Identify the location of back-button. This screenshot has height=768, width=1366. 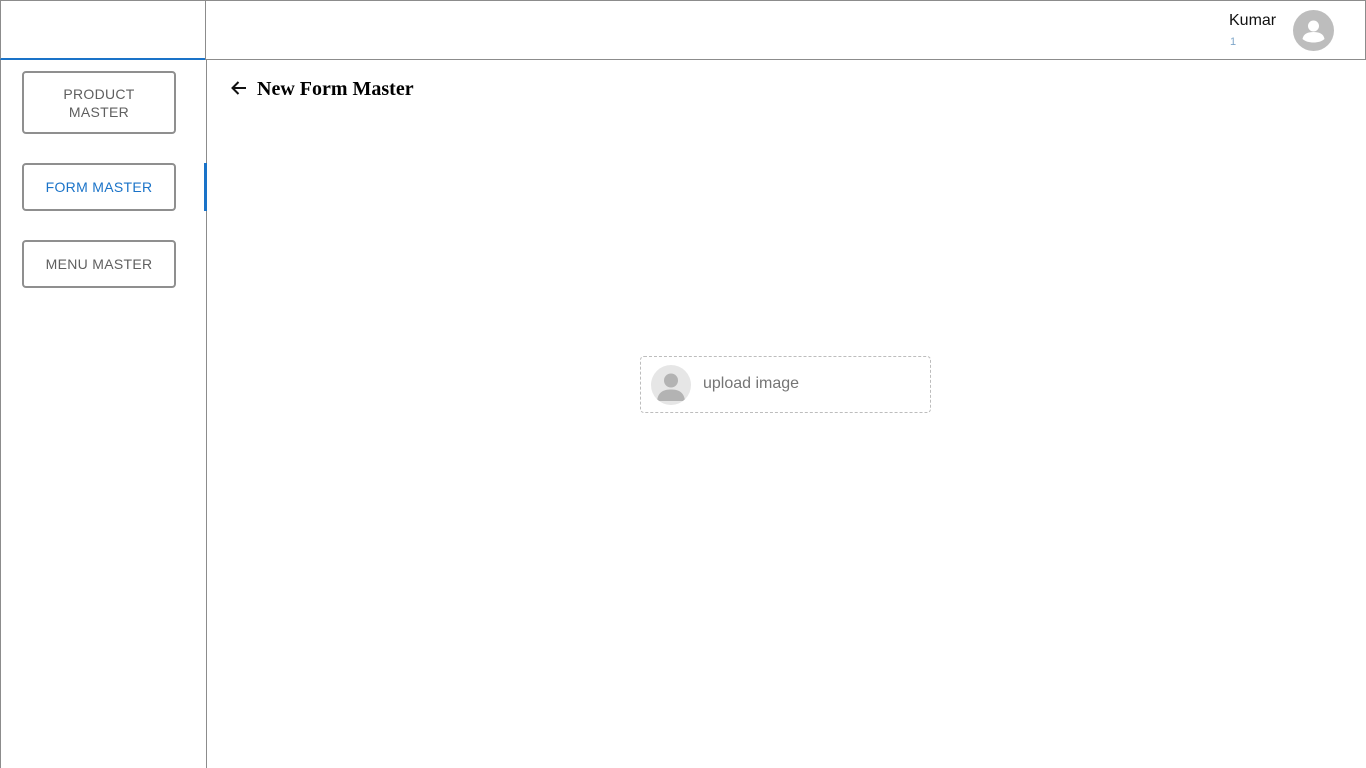
(239, 90).